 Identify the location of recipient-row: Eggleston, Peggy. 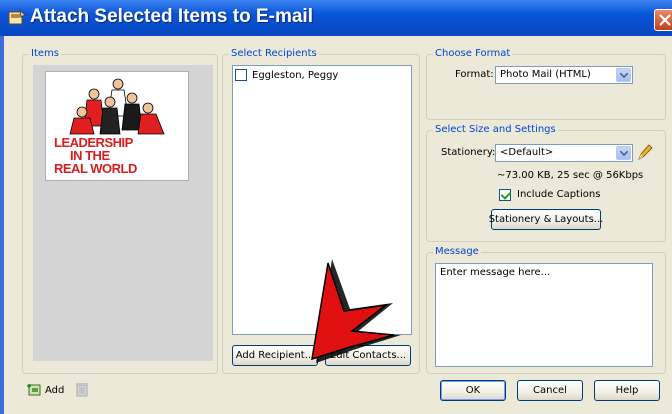
(286, 75).